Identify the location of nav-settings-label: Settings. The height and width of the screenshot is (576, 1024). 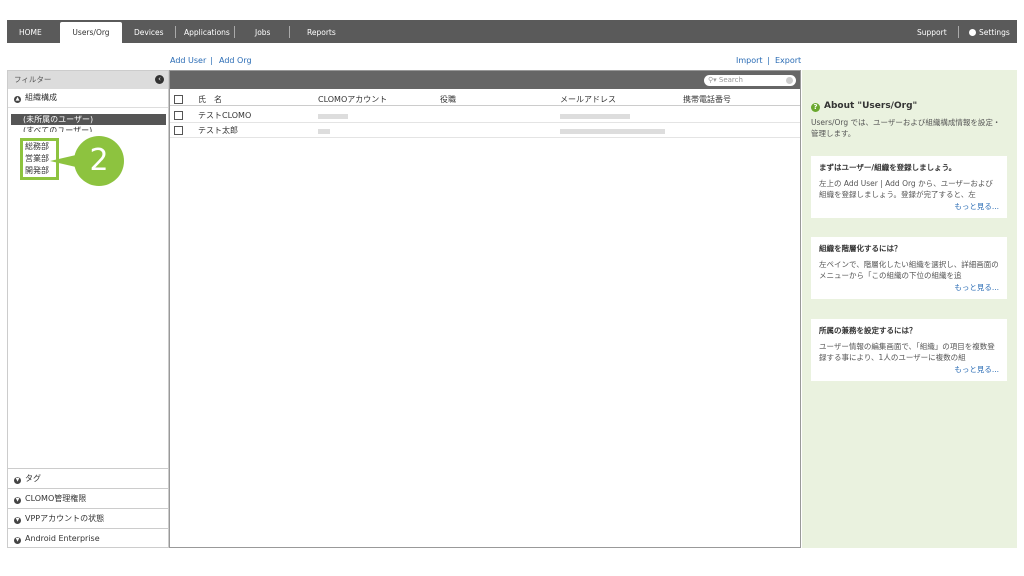
(994, 32).